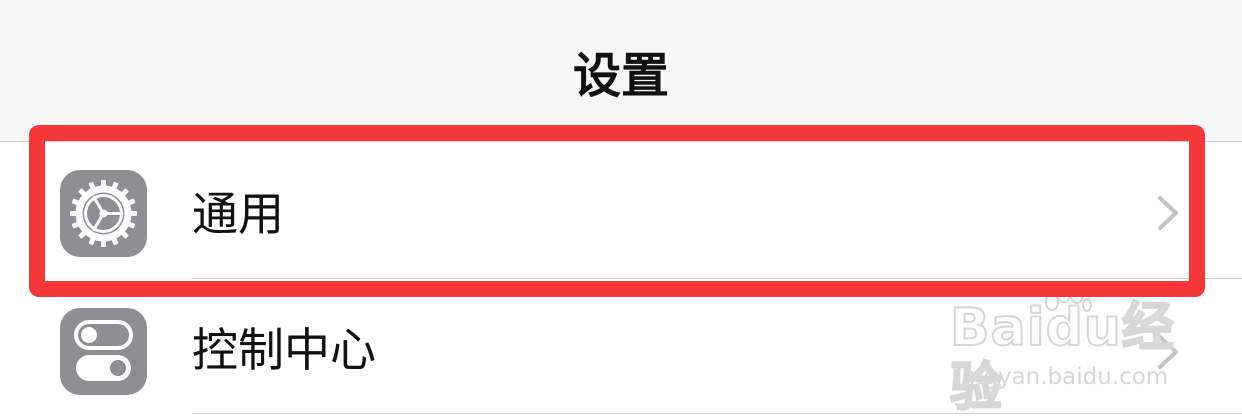 This screenshot has width=1242, height=420. What do you see at coordinates (103, 351) in the screenshot?
I see `switches-icon` at bounding box center [103, 351].